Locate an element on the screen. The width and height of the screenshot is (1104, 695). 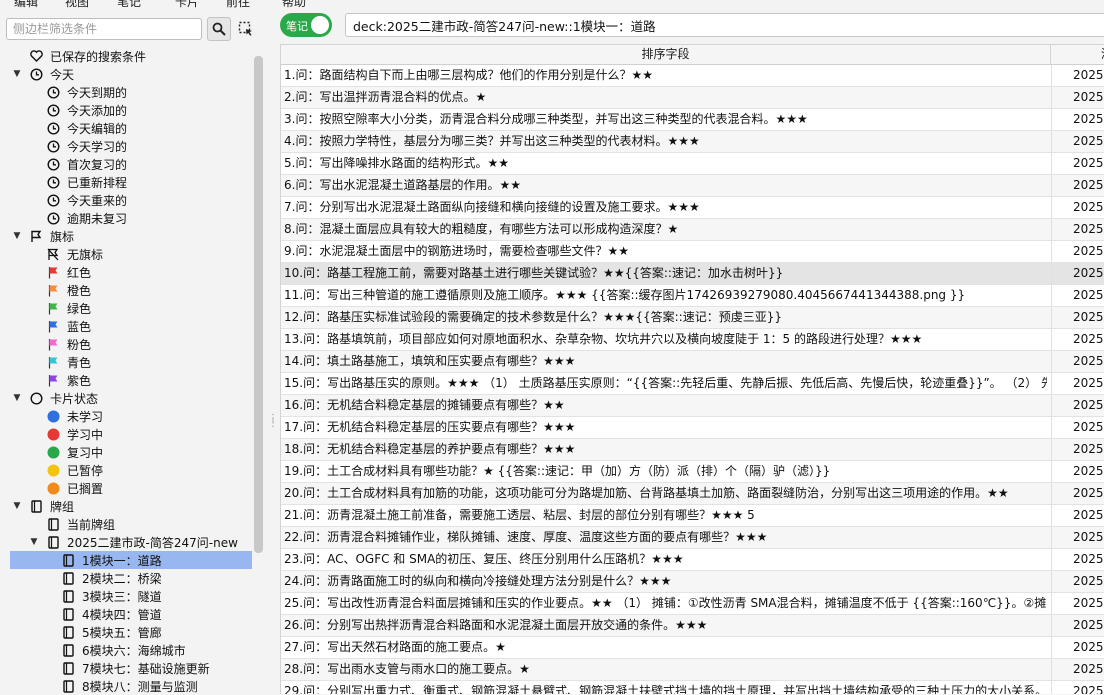
sidebar-item-9: 逾期未复习 is located at coordinates (131, 218).